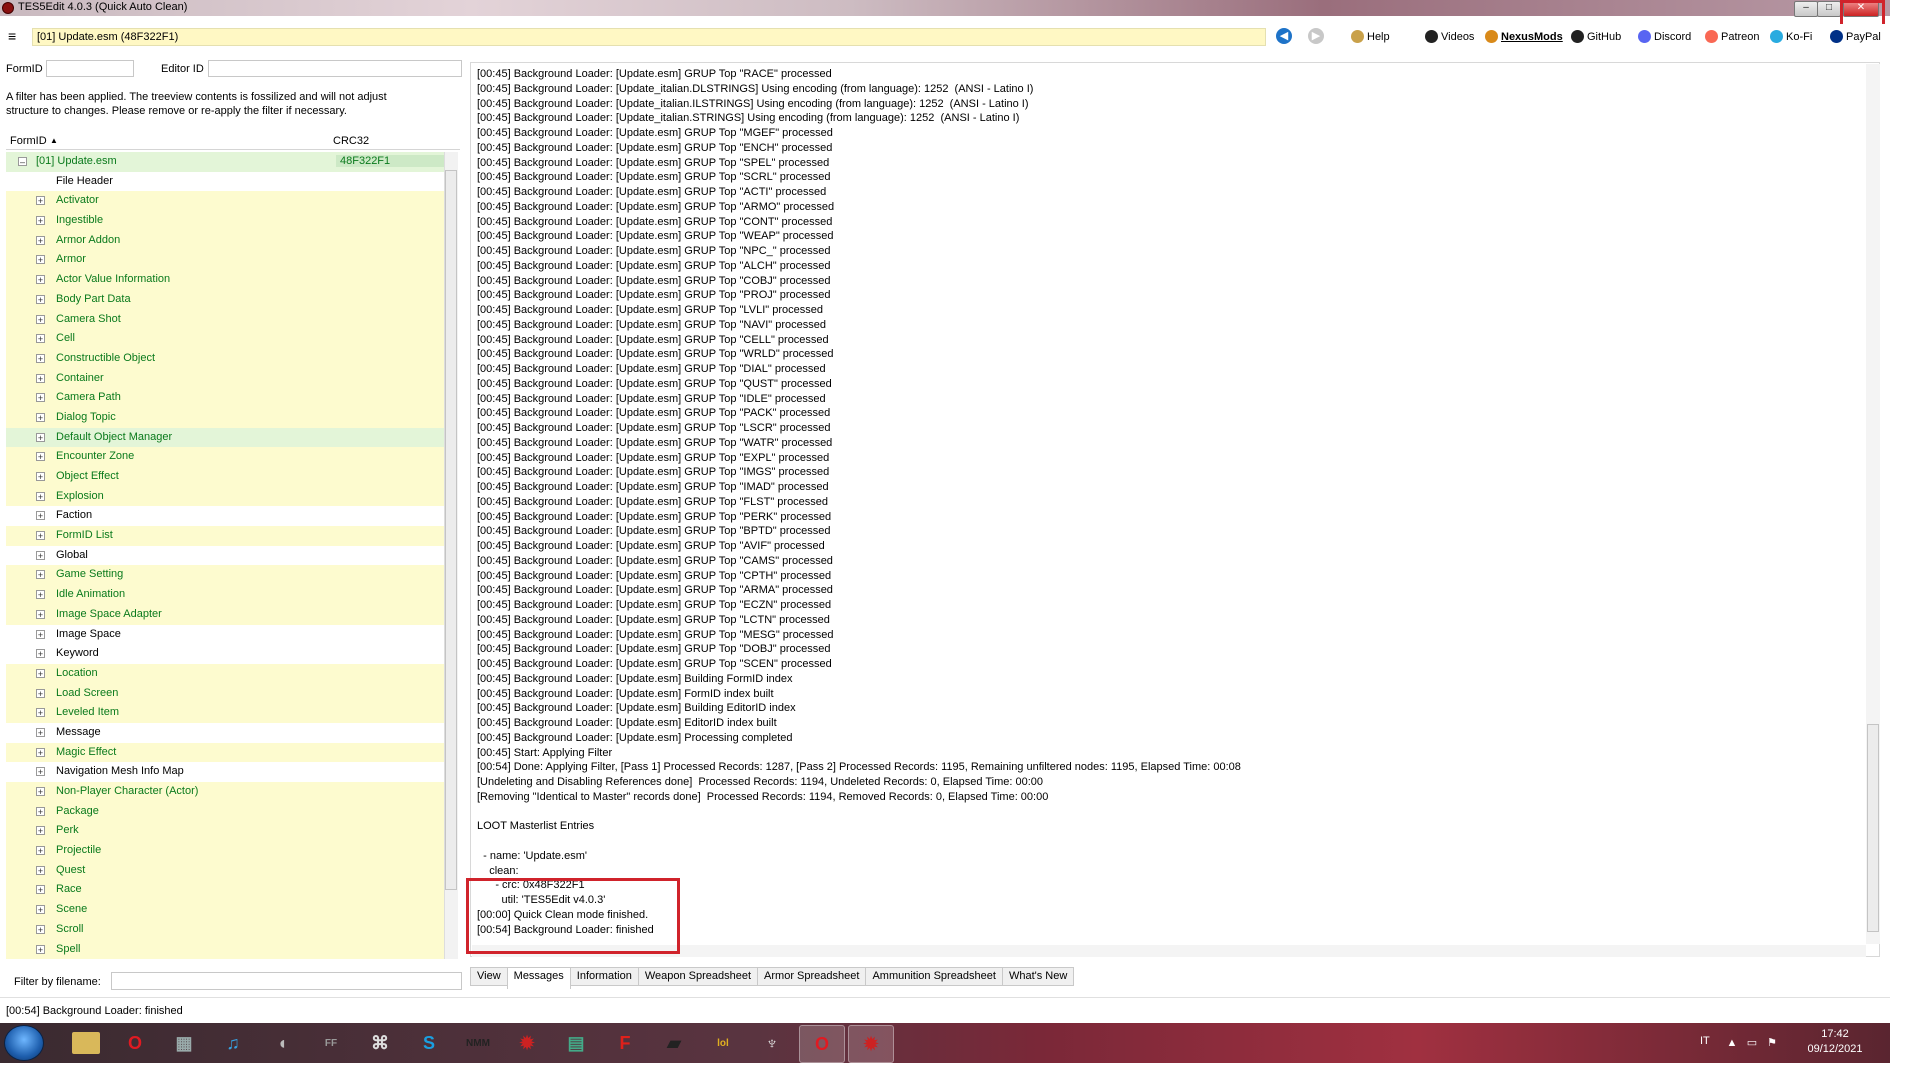 The height and width of the screenshot is (1079, 1920). I want to click on tree-row: + Container, so click(225, 378).